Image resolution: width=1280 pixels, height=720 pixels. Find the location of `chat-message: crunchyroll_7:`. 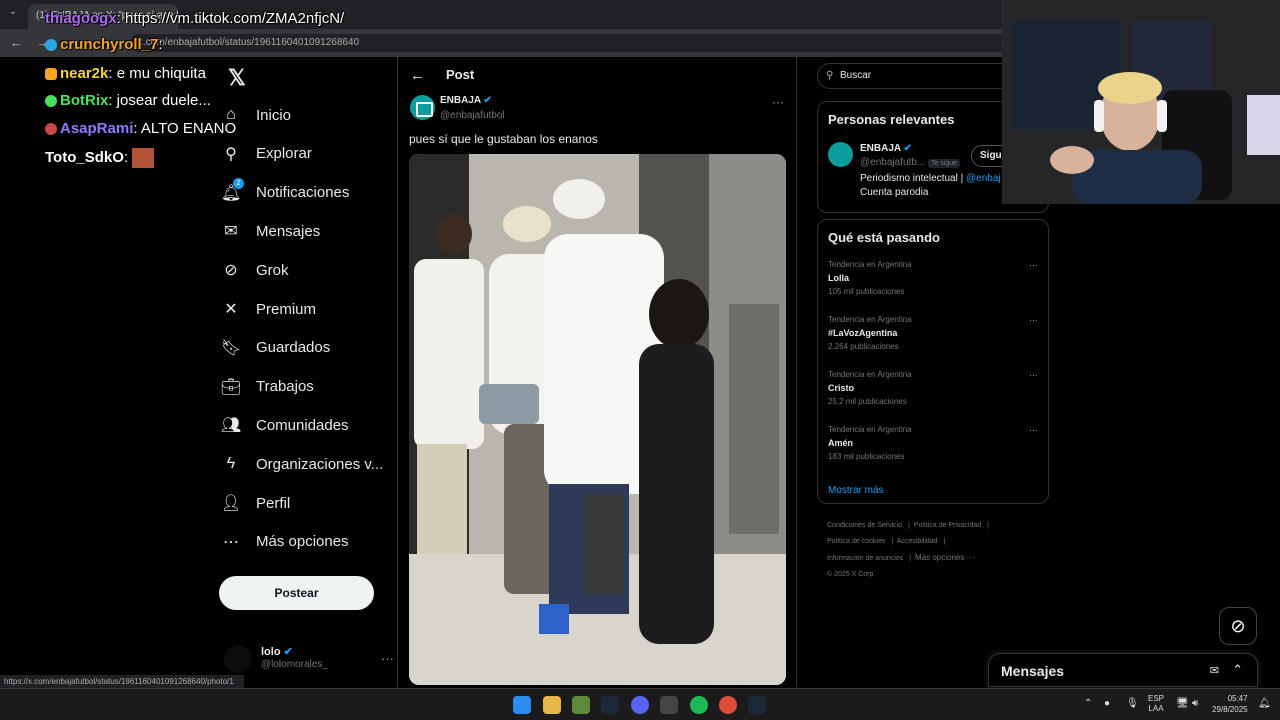

chat-message: crunchyroll_7: is located at coordinates (104, 44).